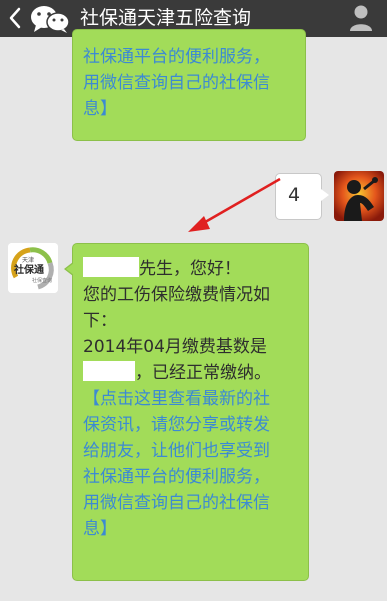  I want to click on shebaotong-logo: 天津 社保通 社保查询, so click(33, 268).